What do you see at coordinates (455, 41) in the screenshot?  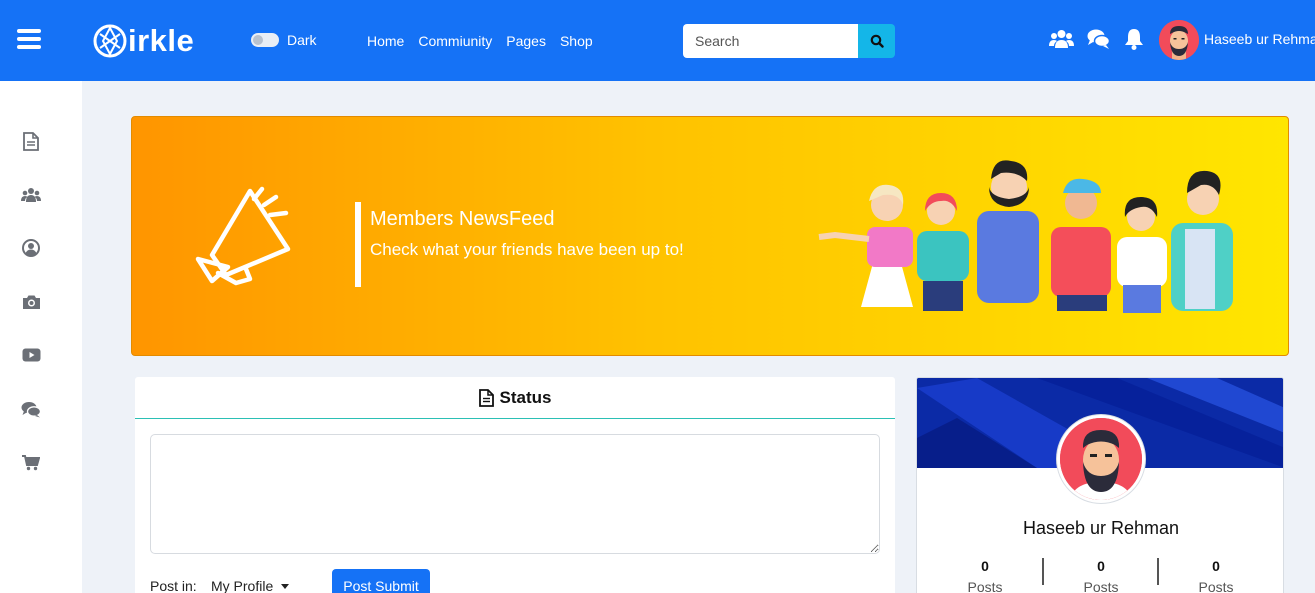 I see `nav-link-community: Commiunity` at bounding box center [455, 41].